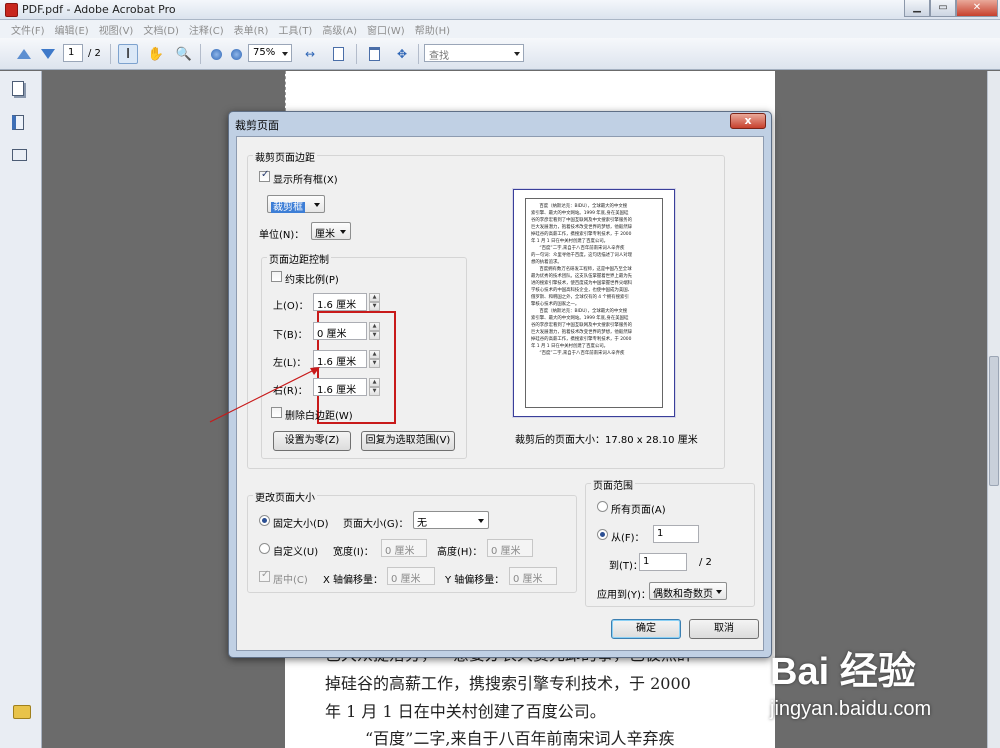 This screenshot has height=748, width=1000. What do you see at coordinates (422, 523) in the screenshot?
I see `page-size-value: 无` at bounding box center [422, 523].